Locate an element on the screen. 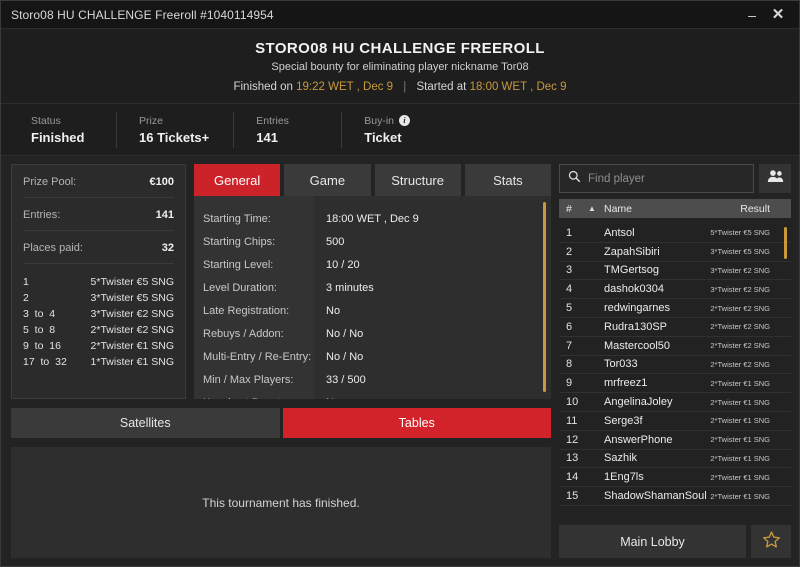 The width and height of the screenshot is (800, 567). table-row: 15 ShadowShamanSoul 2*Twister €1 SNG is located at coordinates (675, 496).